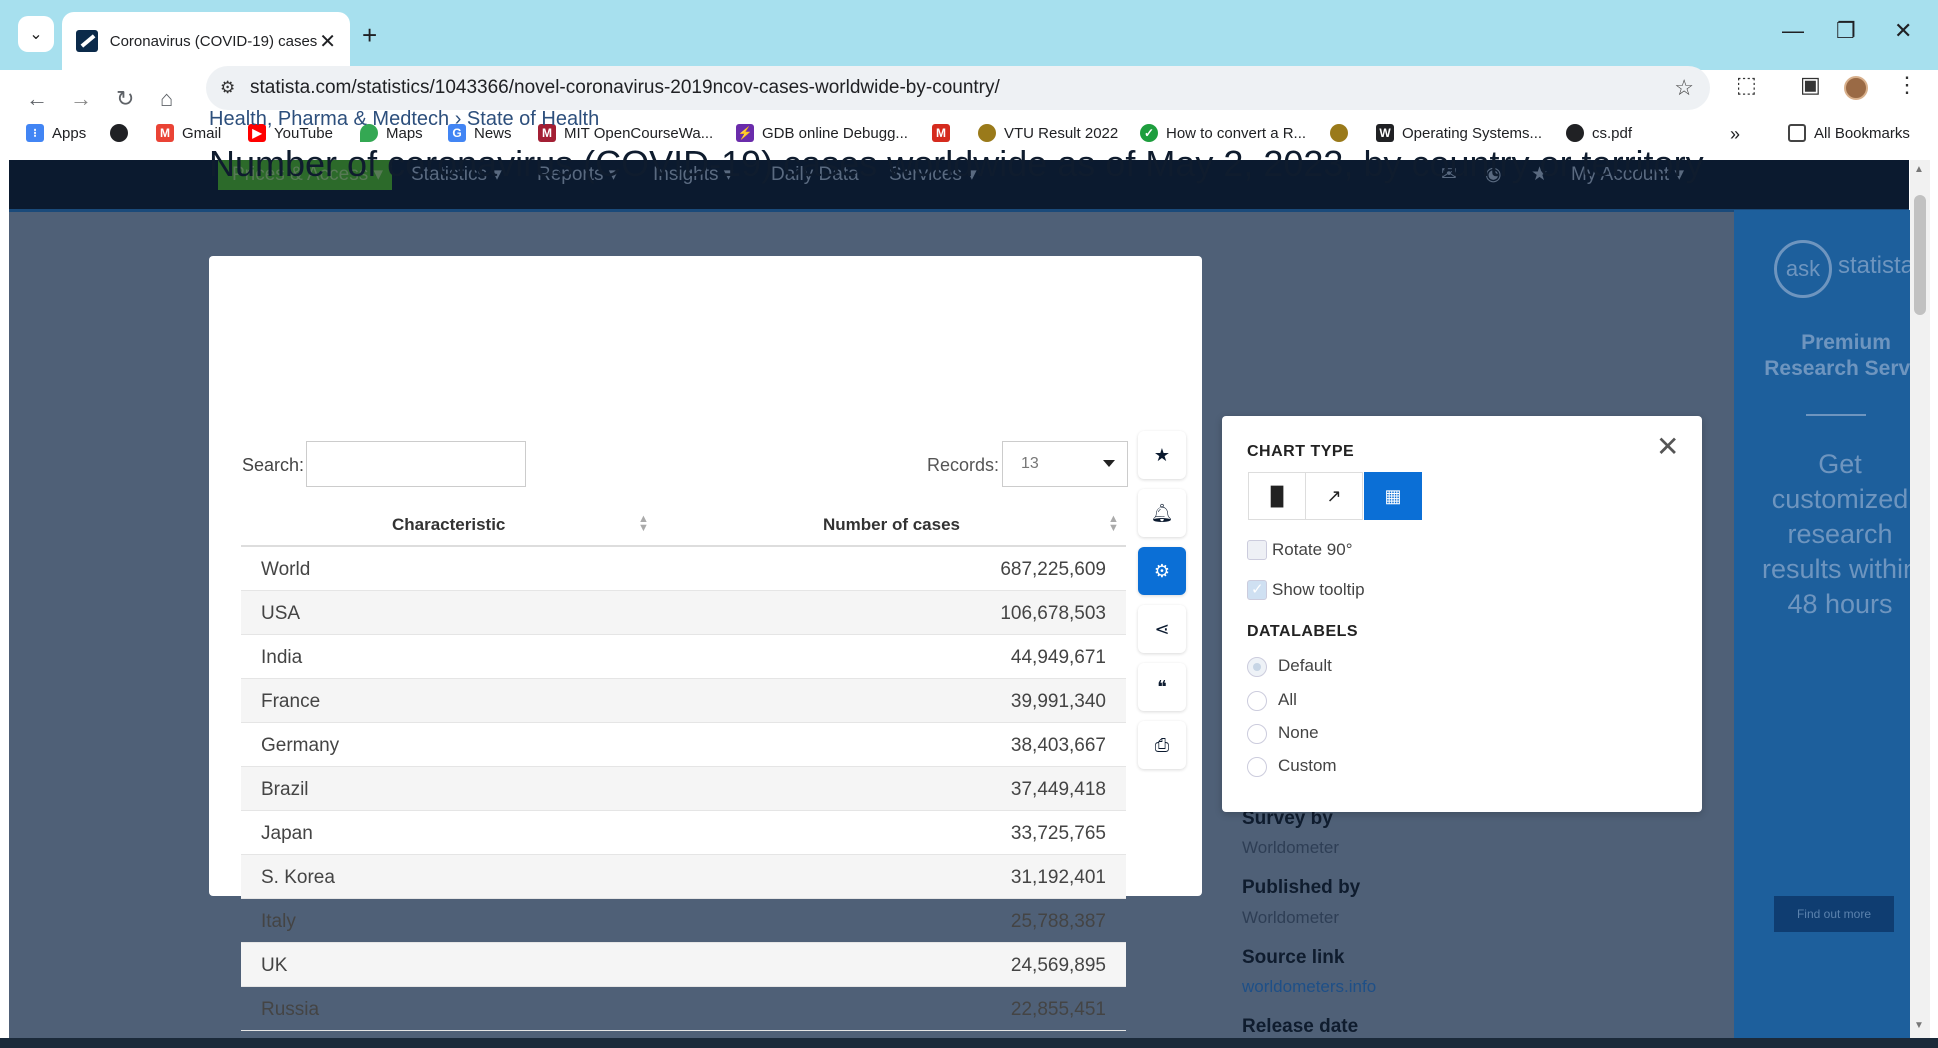 This screenshot has width=1938, height=1048. What do you see at coordinates (1030, 463) in the screenshot?
I see `records-value: 13` at bounding box center [1030, 463].